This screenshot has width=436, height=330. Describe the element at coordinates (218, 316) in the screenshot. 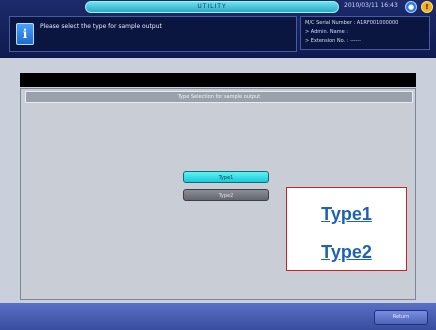

I see `bottom-bar: Return` at that location.